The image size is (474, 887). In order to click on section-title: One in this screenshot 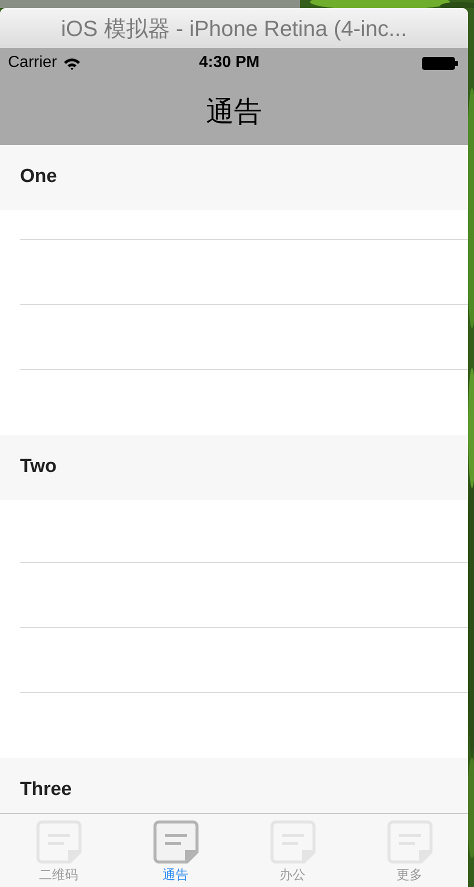, I will do `click(38, 177)`.